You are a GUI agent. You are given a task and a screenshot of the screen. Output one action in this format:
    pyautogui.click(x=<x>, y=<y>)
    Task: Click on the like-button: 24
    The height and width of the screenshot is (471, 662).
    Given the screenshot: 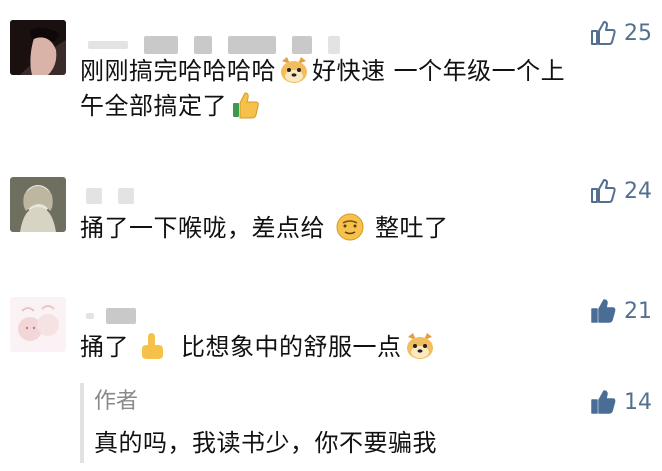 What is the action you would take?
    pyautogui.click(x=621, y=191)
    